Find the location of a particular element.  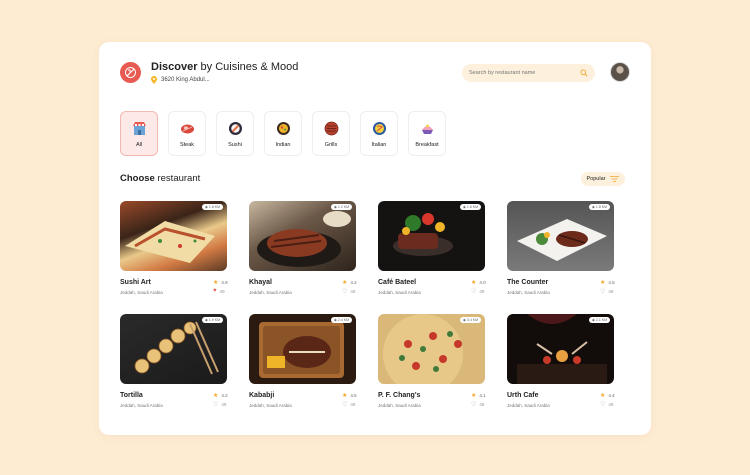

search-bar is located at coordinates (528, 73).